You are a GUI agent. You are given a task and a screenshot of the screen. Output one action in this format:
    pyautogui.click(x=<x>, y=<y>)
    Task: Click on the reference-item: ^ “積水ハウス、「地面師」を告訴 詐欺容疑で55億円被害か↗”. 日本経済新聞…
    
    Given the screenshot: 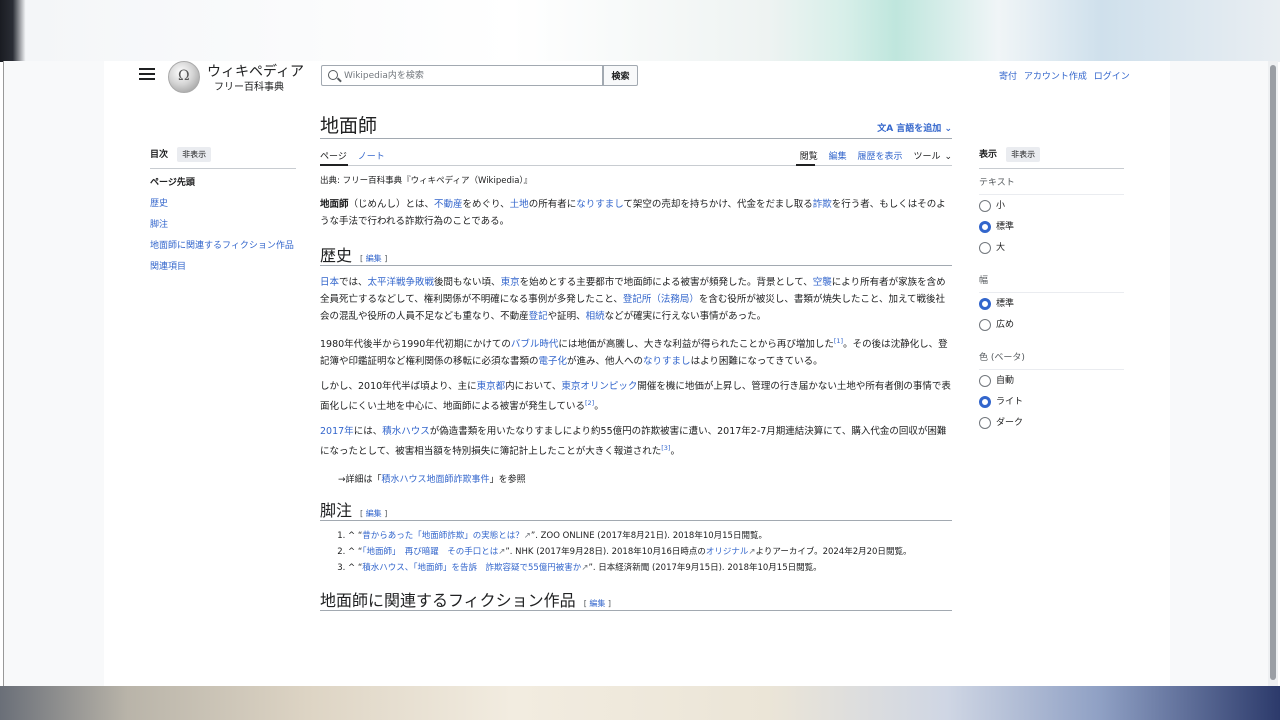 What is the action you would take?
    pyautogui.click(x=650, y=568)
    